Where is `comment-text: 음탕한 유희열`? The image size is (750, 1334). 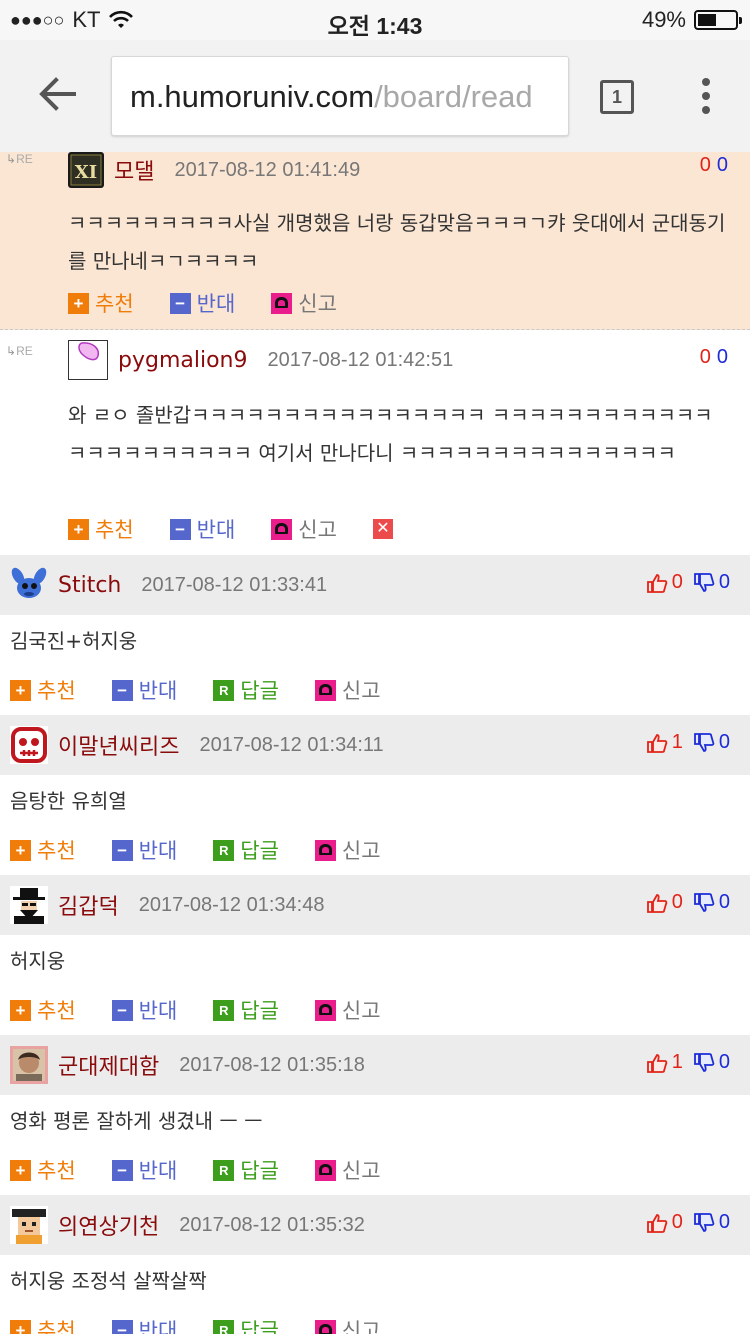
comment-text: 음탕한 유희열 is located at coordinates (68, 801).